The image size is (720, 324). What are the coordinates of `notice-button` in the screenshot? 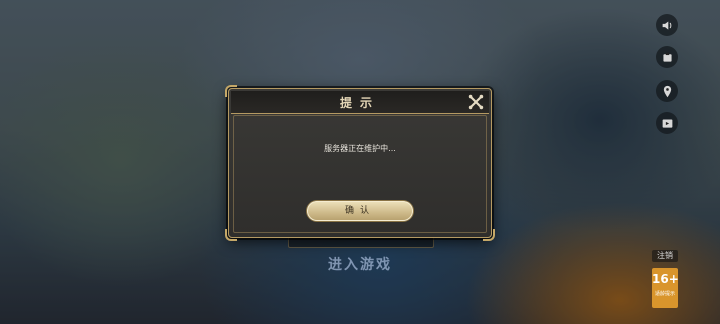 It's located at (667, 57).